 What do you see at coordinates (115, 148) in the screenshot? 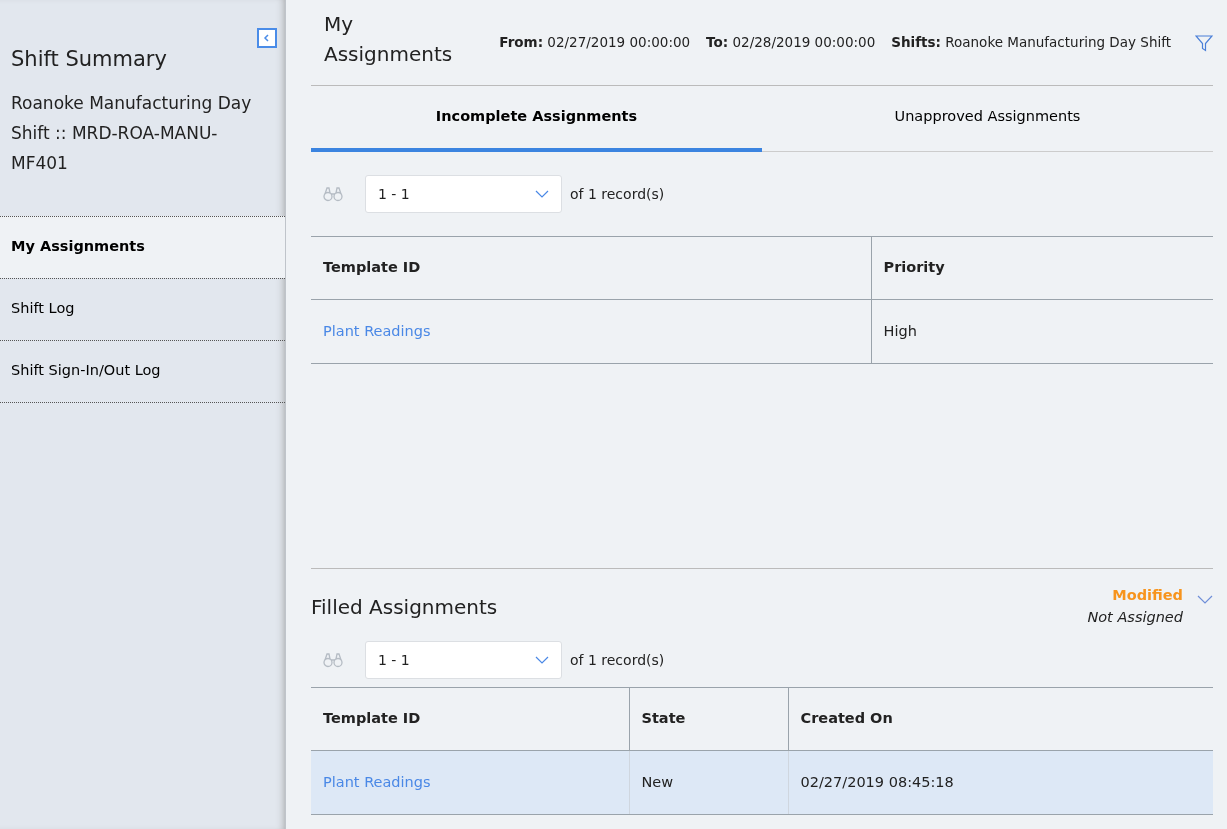
I see `shift-name: Shift :: MRD-ROA-MANU-MF401` at bounding box center [115, 148].